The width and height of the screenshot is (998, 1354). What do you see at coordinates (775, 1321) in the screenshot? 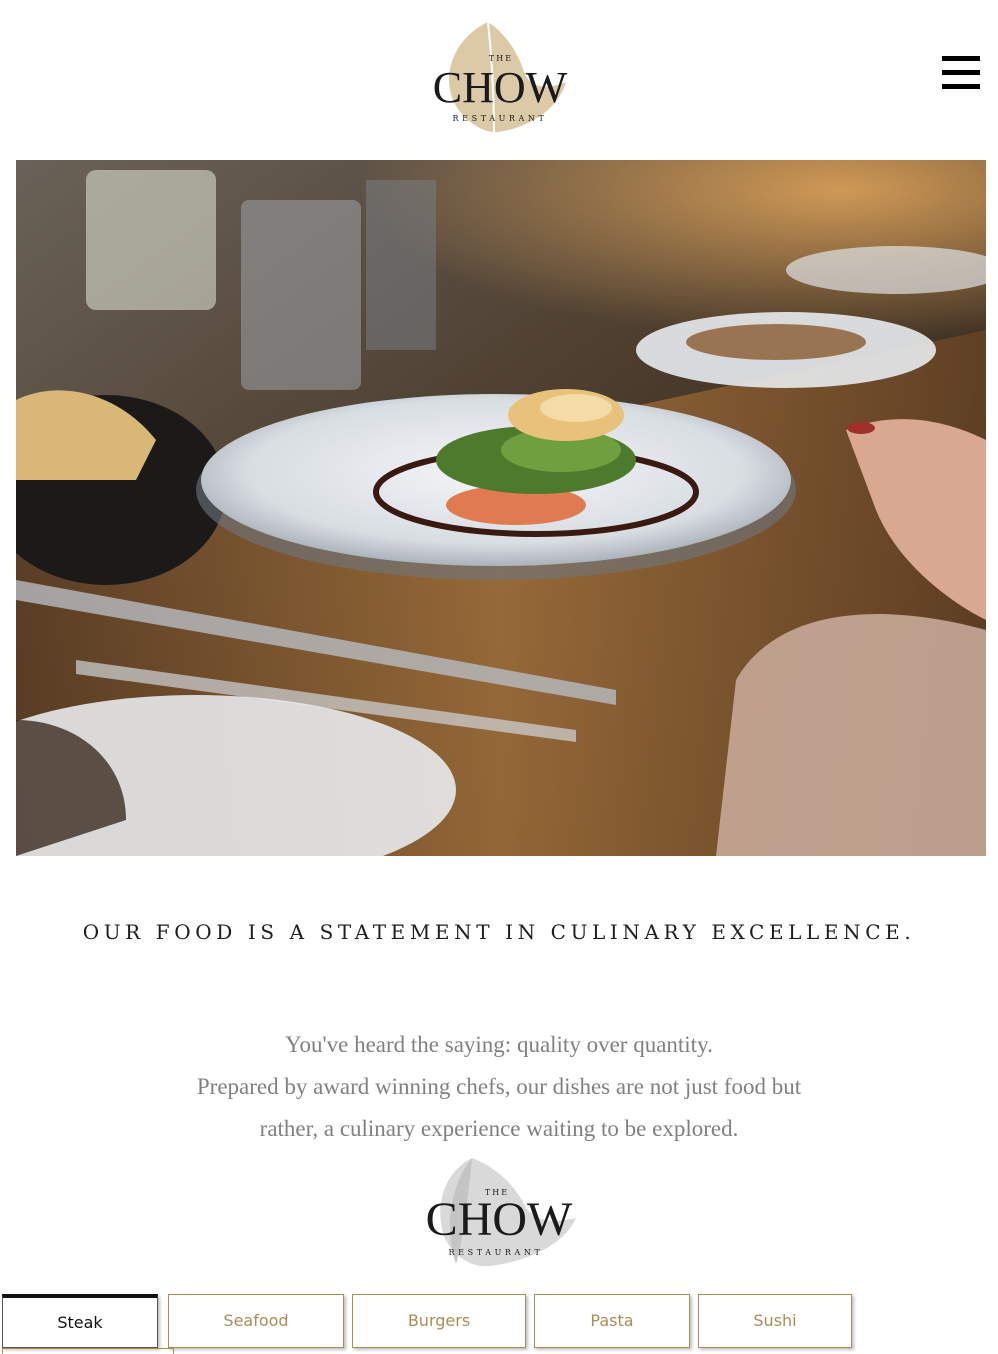
I see `tab-sushi: Sushi` at bounding box center [775, 1321].